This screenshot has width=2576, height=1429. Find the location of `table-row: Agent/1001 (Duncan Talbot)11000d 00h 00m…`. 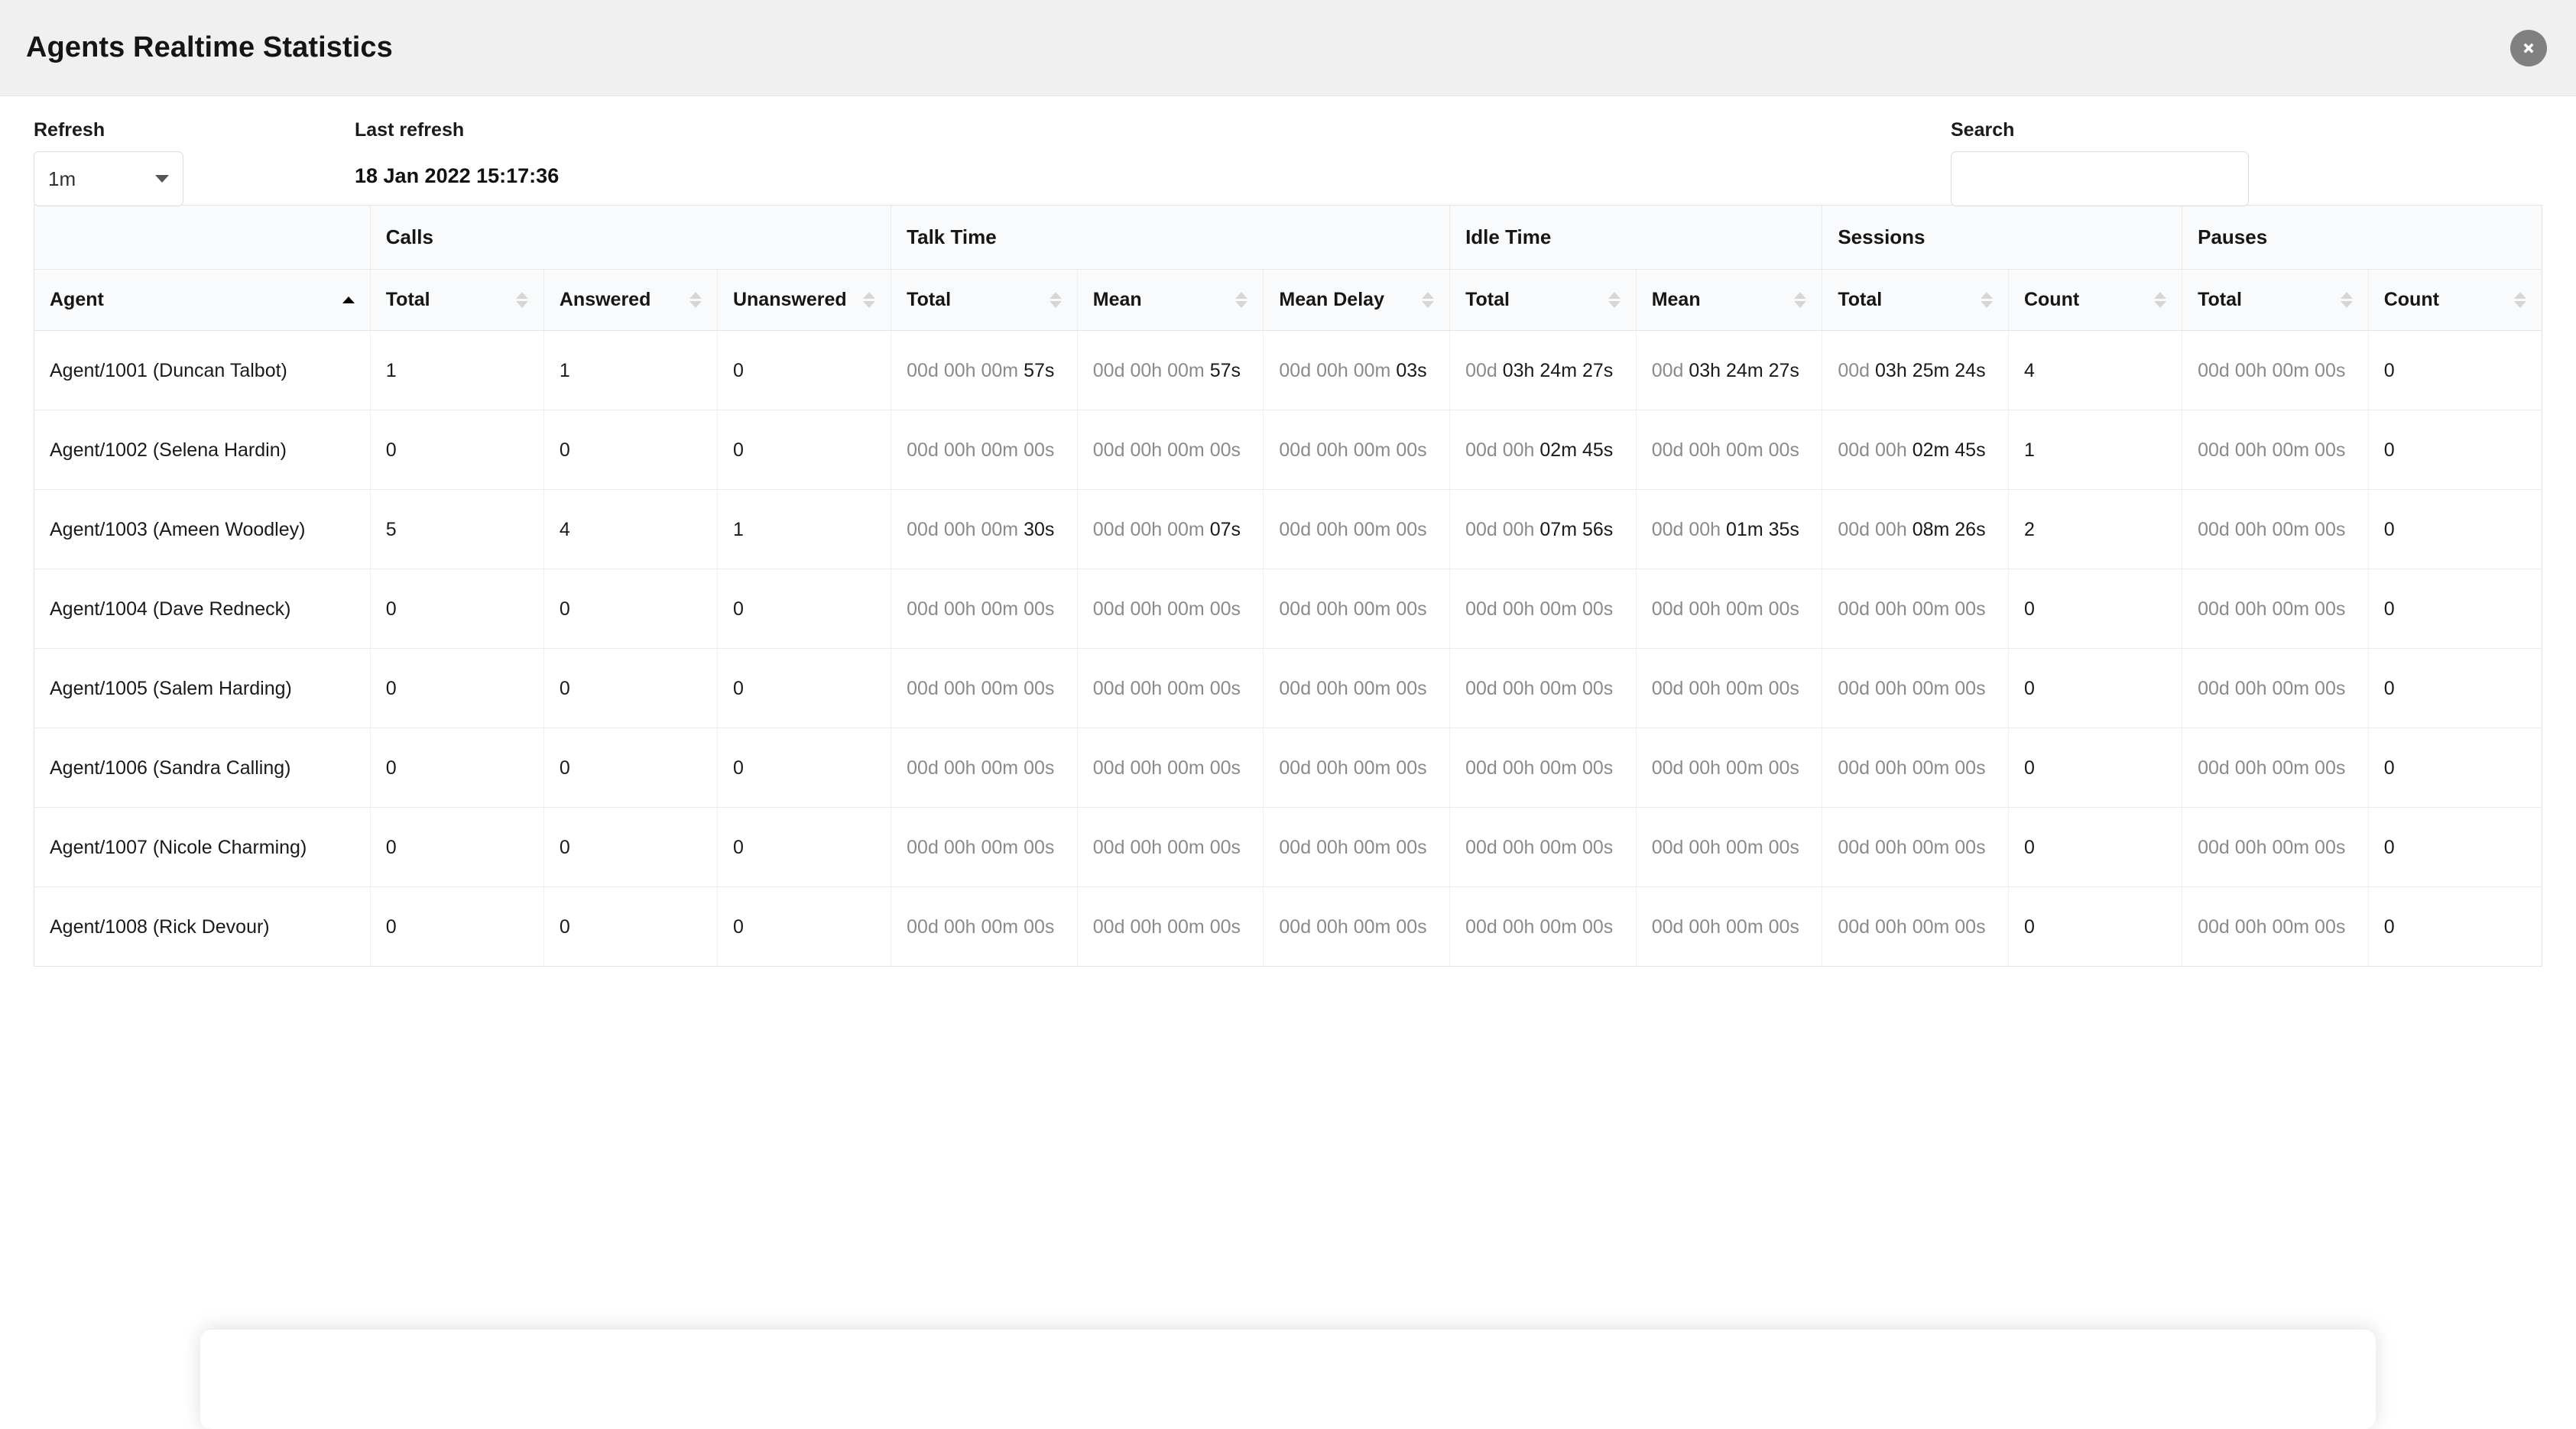

table-row: Agent/1001 (Duncan Talbot)11000d 00h 00m… is located at coordinates (1288, 370).